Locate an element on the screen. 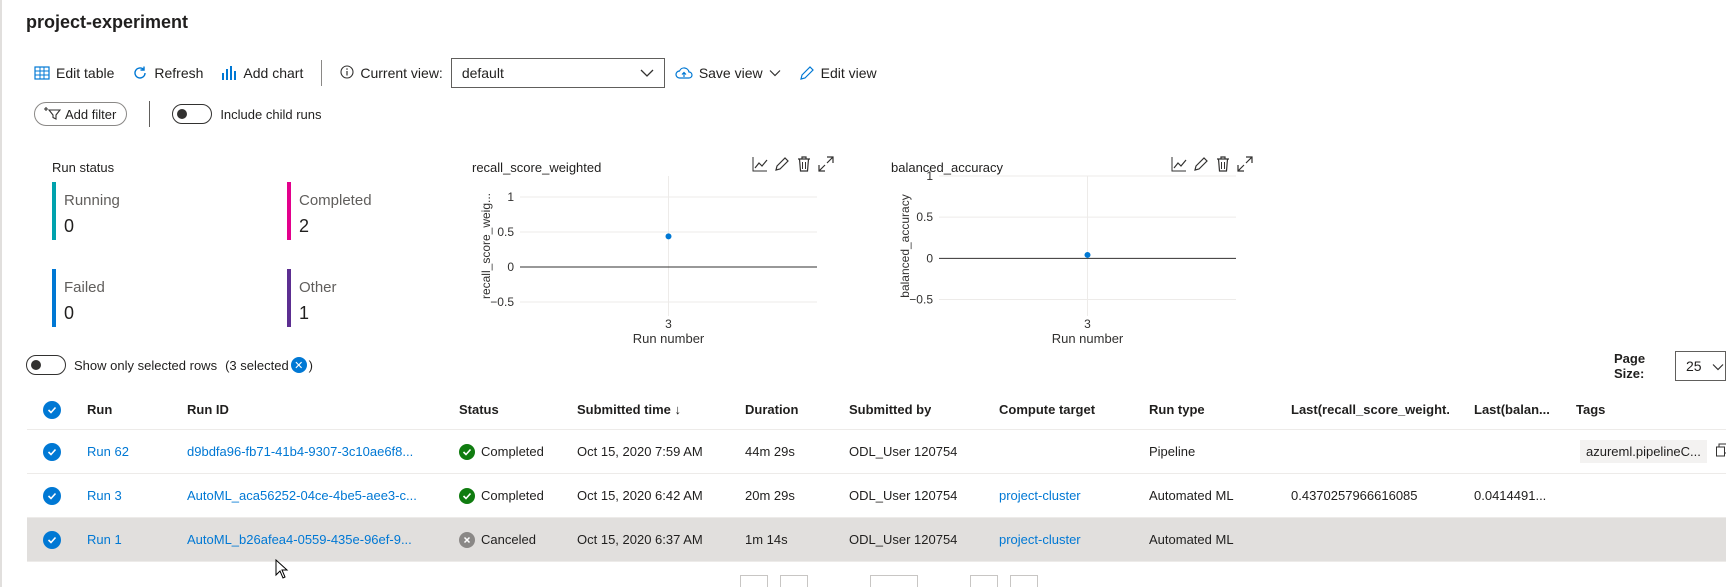 This screenshot has width=1726, height=587. run-type: Pipeline is located at coordinates (1172, 451).